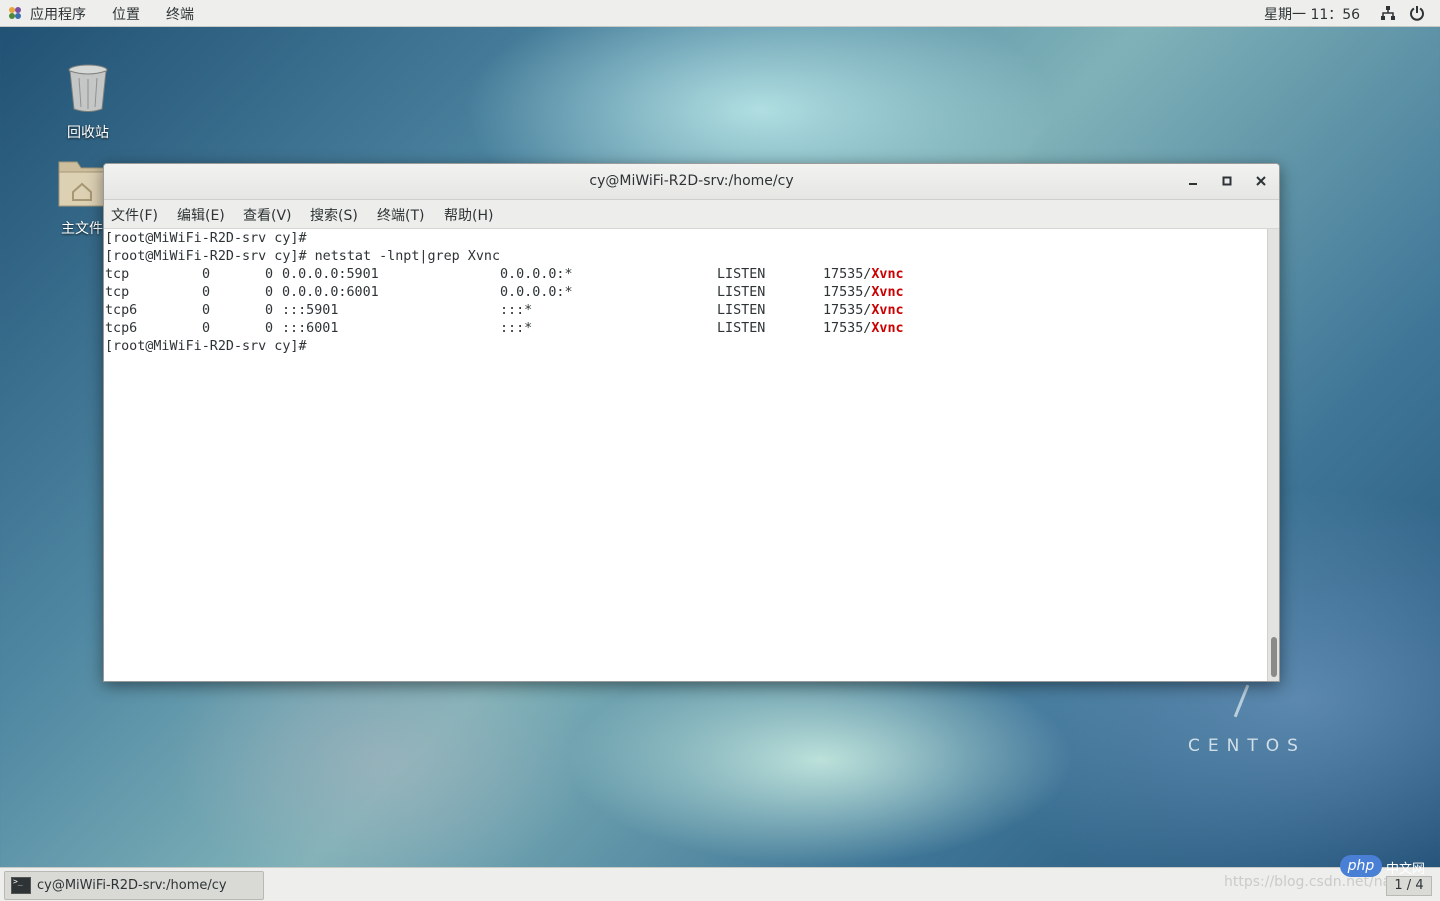 Image resolution: width=1440 pixels, height=901 pixels. I want to click on desktop-trash: 回收站, so click(88, 102).